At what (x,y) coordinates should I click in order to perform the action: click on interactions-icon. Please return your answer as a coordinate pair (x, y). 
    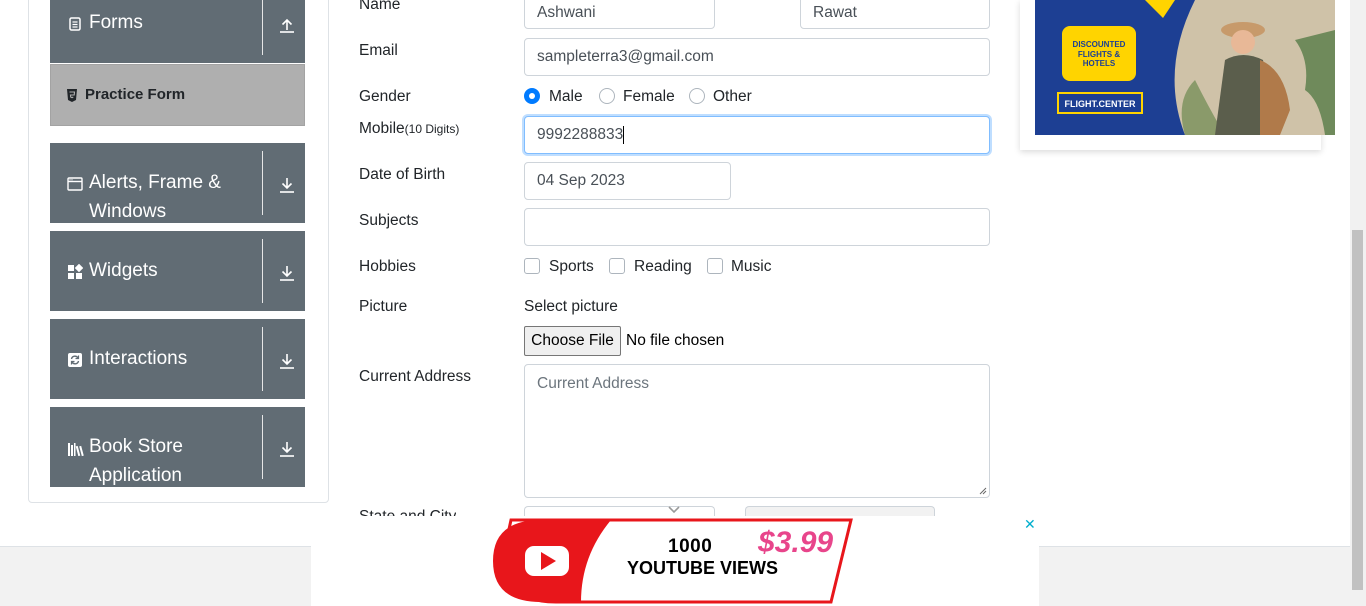
    Looking at the image, I should click on (75, 360).